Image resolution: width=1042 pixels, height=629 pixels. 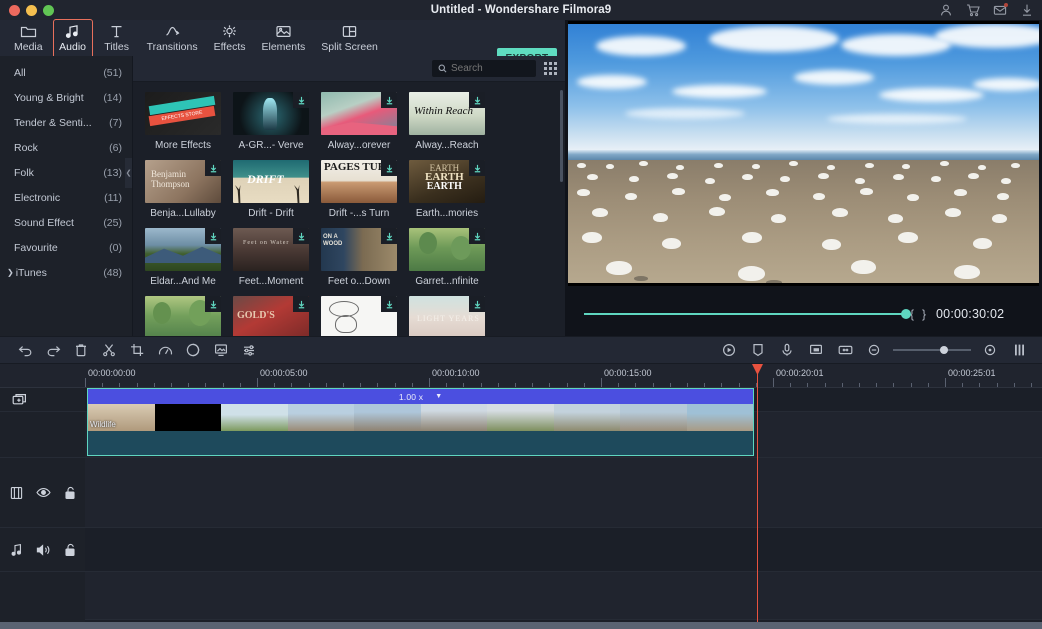 I want to click on eye-icon, so click(x=43, y=492).